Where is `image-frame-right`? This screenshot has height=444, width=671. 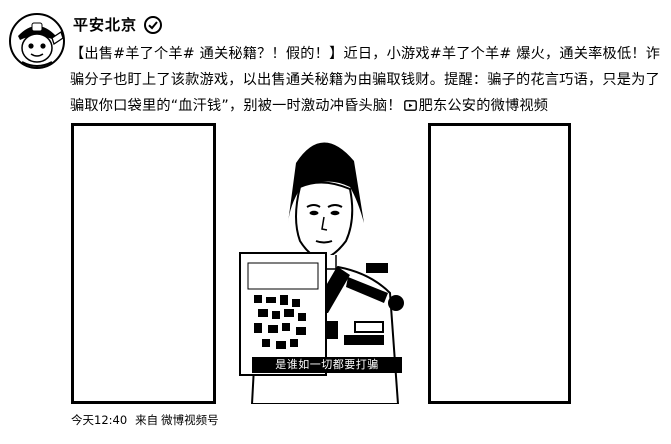 image-frame-right is located at coordinates (499, 263).